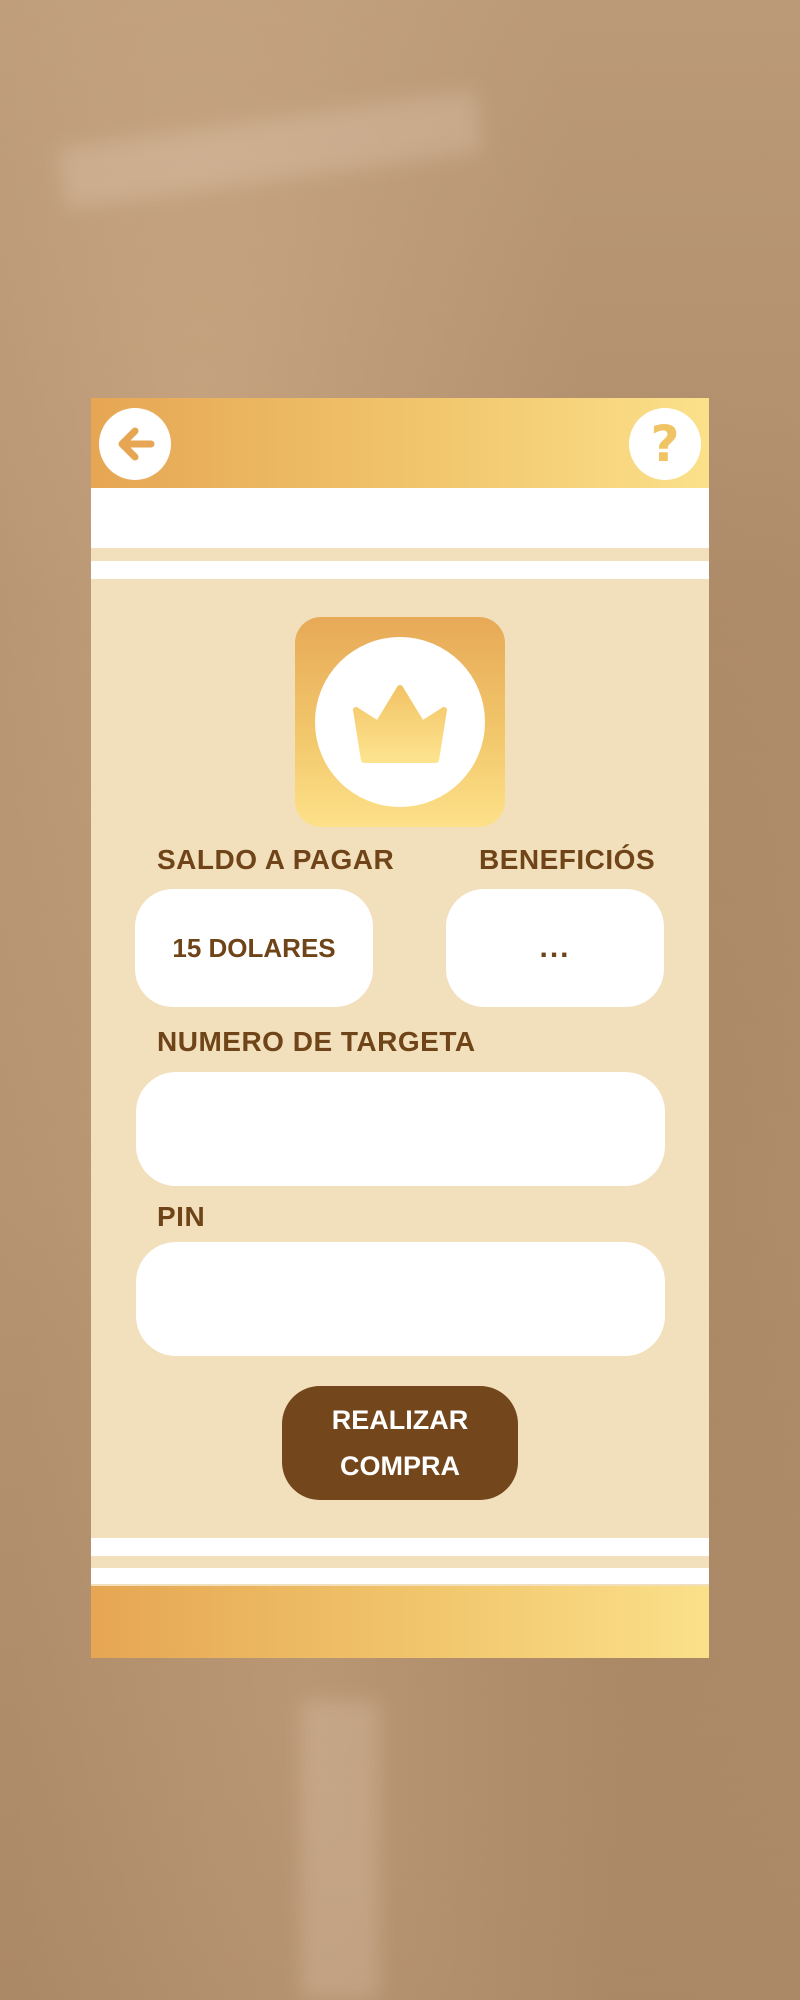 The width and height of the screenshot is (800, 2000). I want to click on header-bar: ?, so click(400, 443).